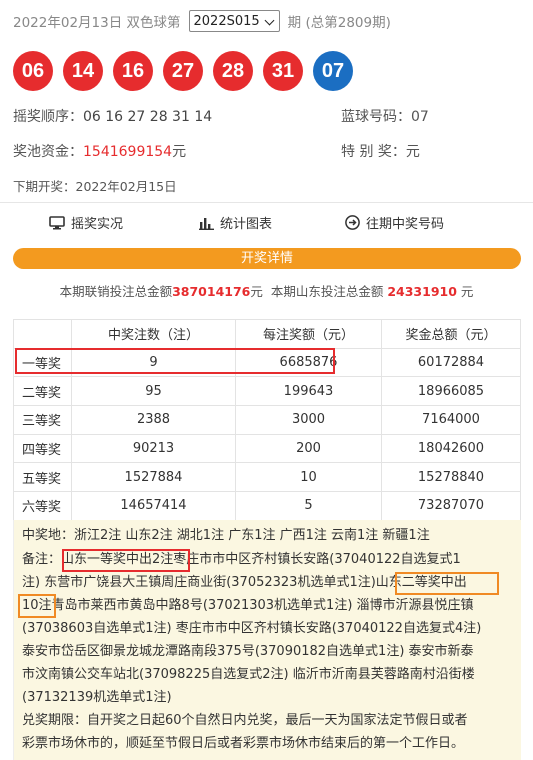  What do you see at coordinates (33, 71) in the screenshot?
I see `red-ball: 06` at bounding box center [33, 71].